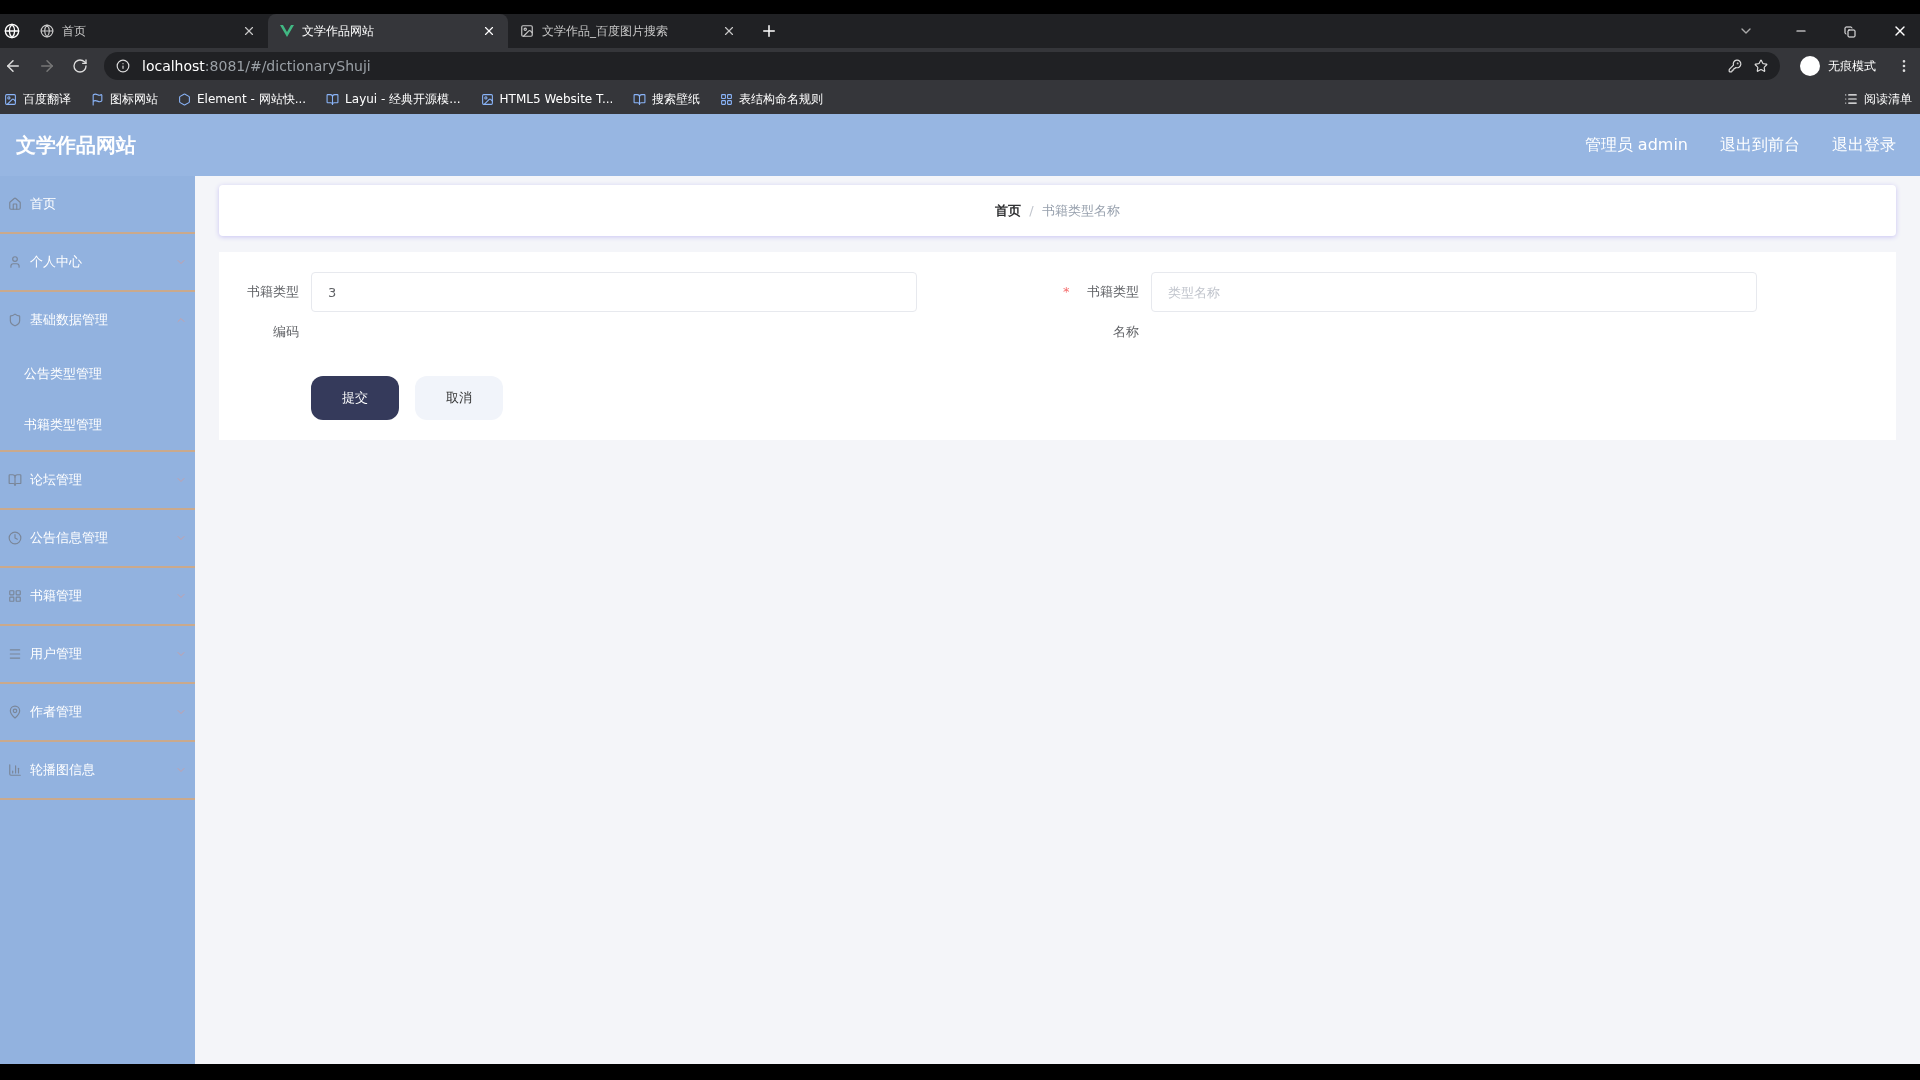 The width and height of the screenshot is (1920, 1080). I want to click on v-logo-icon, so click(287, 31).